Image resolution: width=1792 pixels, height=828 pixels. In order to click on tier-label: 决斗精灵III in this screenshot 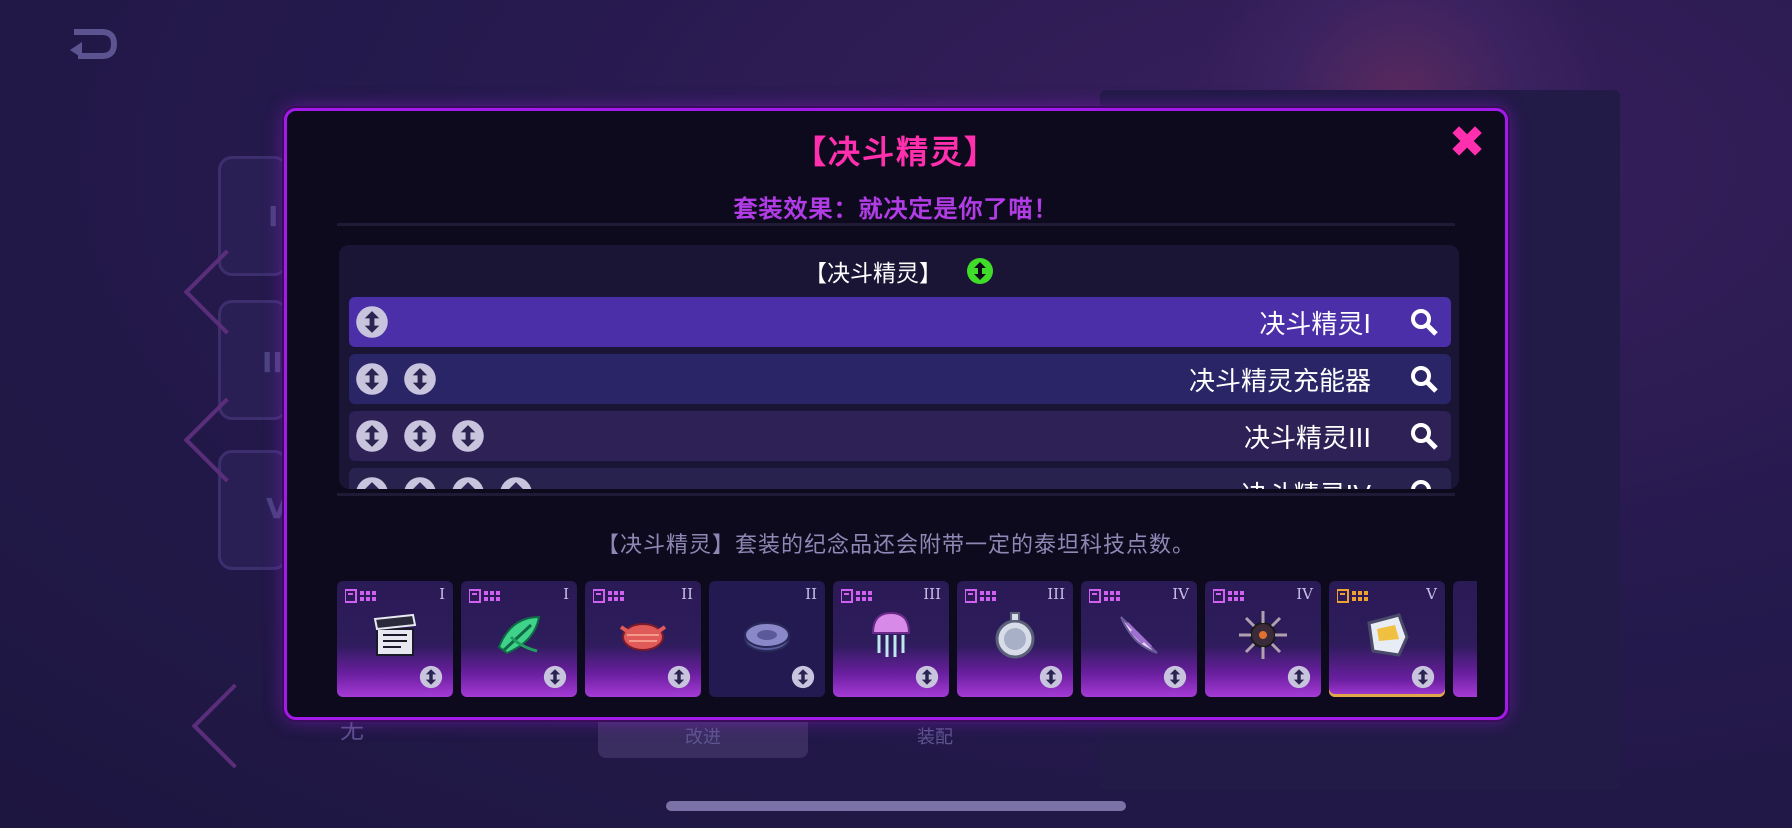, I will do `click(1307, 438)`.